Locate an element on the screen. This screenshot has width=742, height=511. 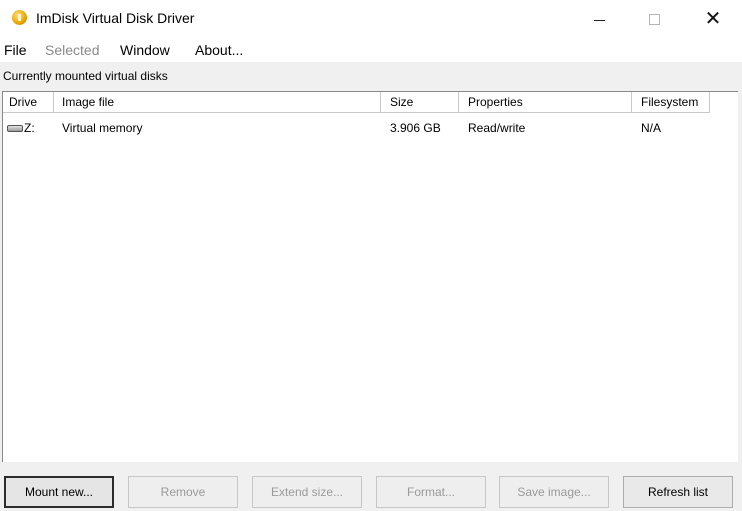
menu-file: File is located at coordinates (15, 50).